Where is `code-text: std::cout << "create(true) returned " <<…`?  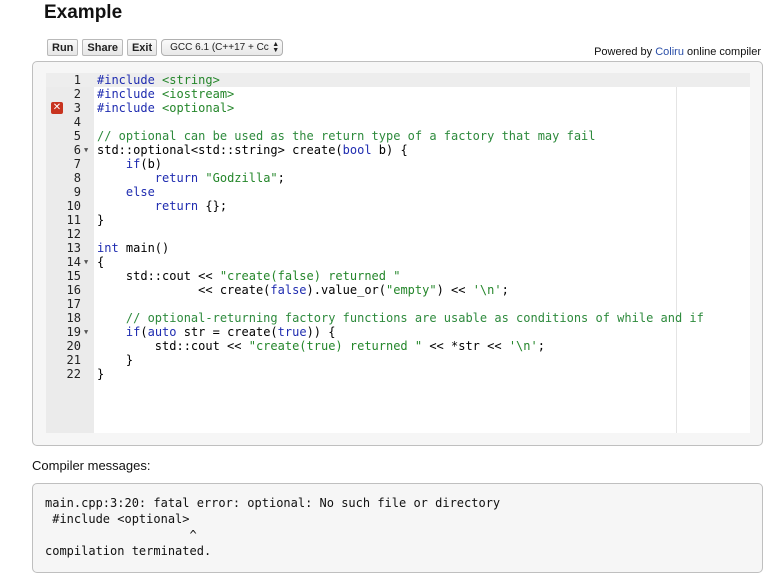
code-text: std::cout << "create(true) returned " <<… is located at coordinates (321, 346).